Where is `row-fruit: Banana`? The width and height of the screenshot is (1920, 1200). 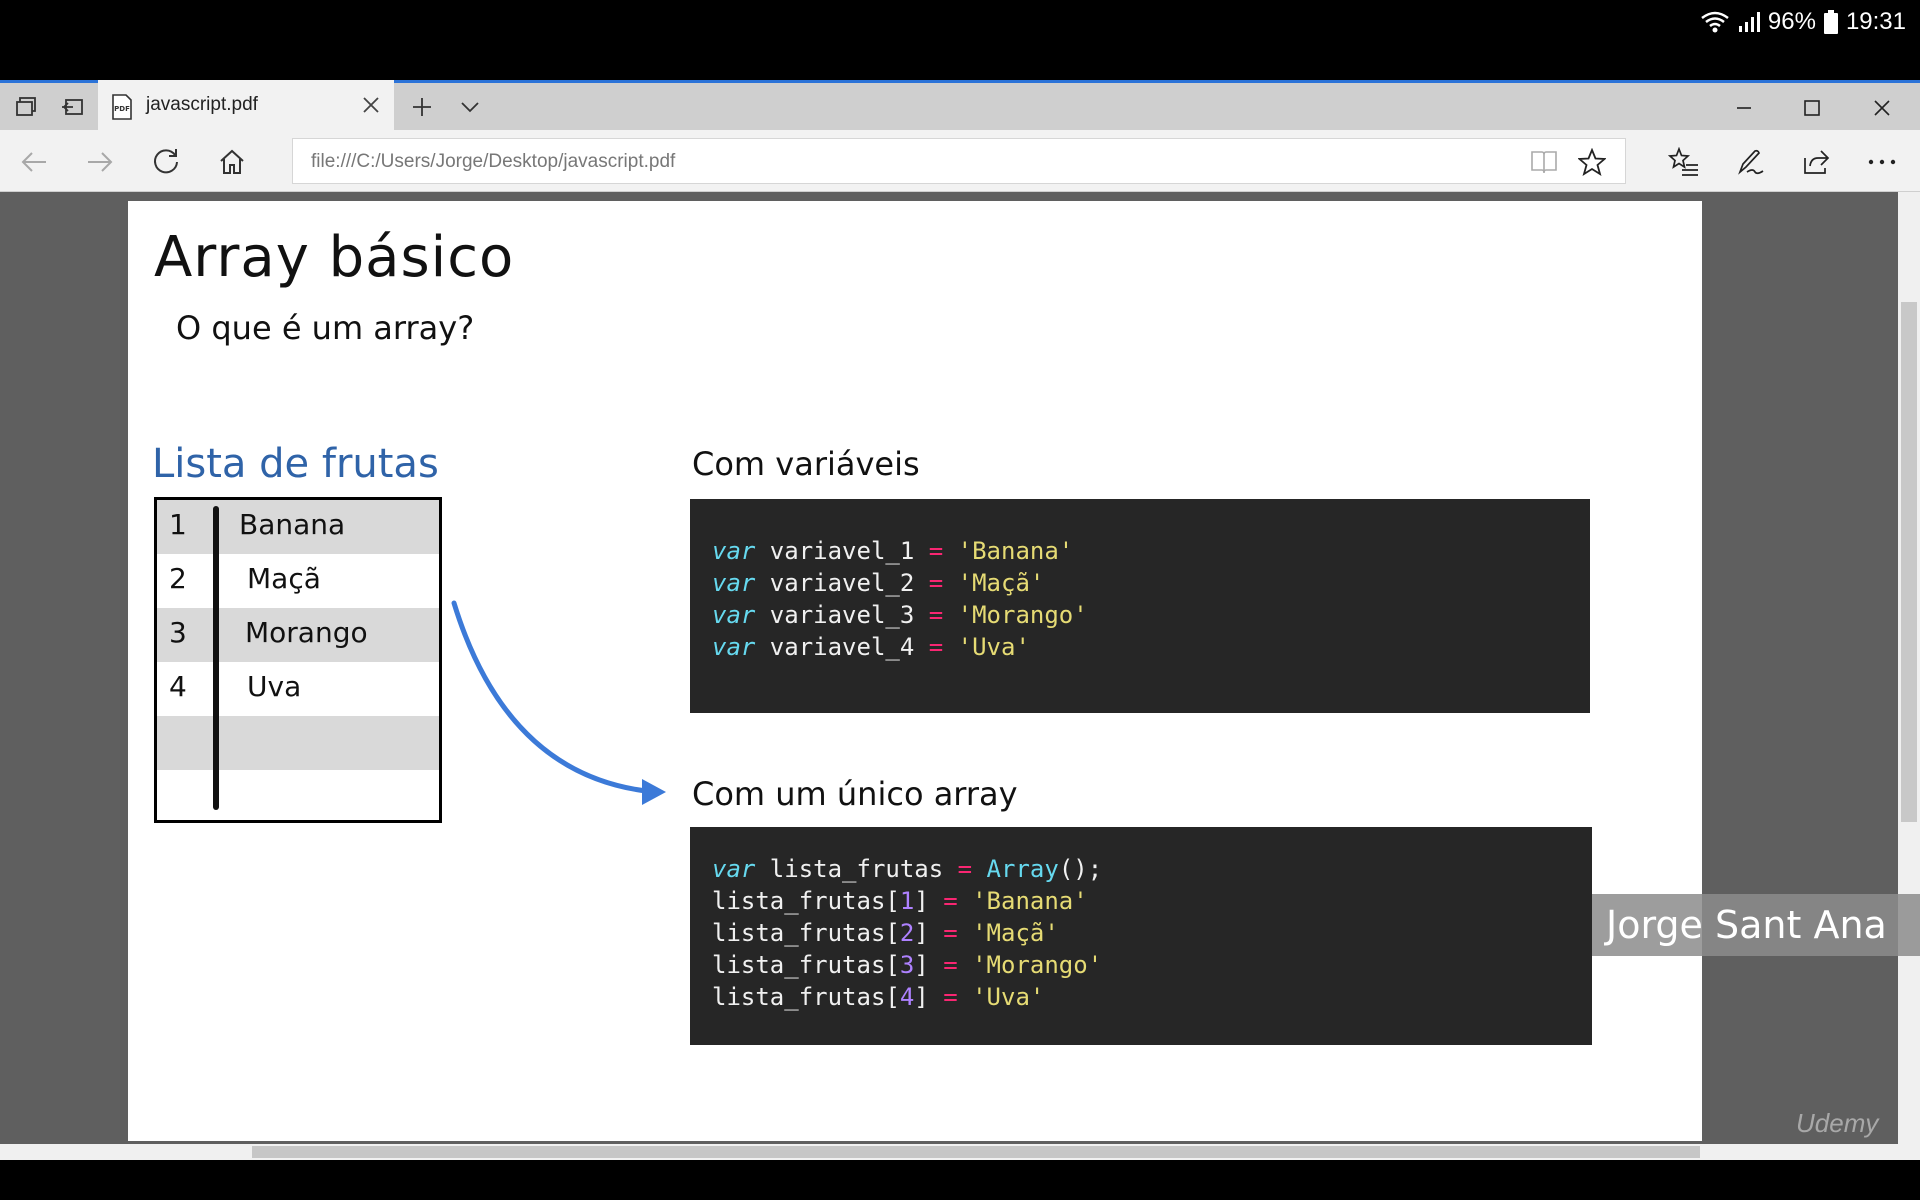
row-fruit: Banana is located at coordinates (292, 524).